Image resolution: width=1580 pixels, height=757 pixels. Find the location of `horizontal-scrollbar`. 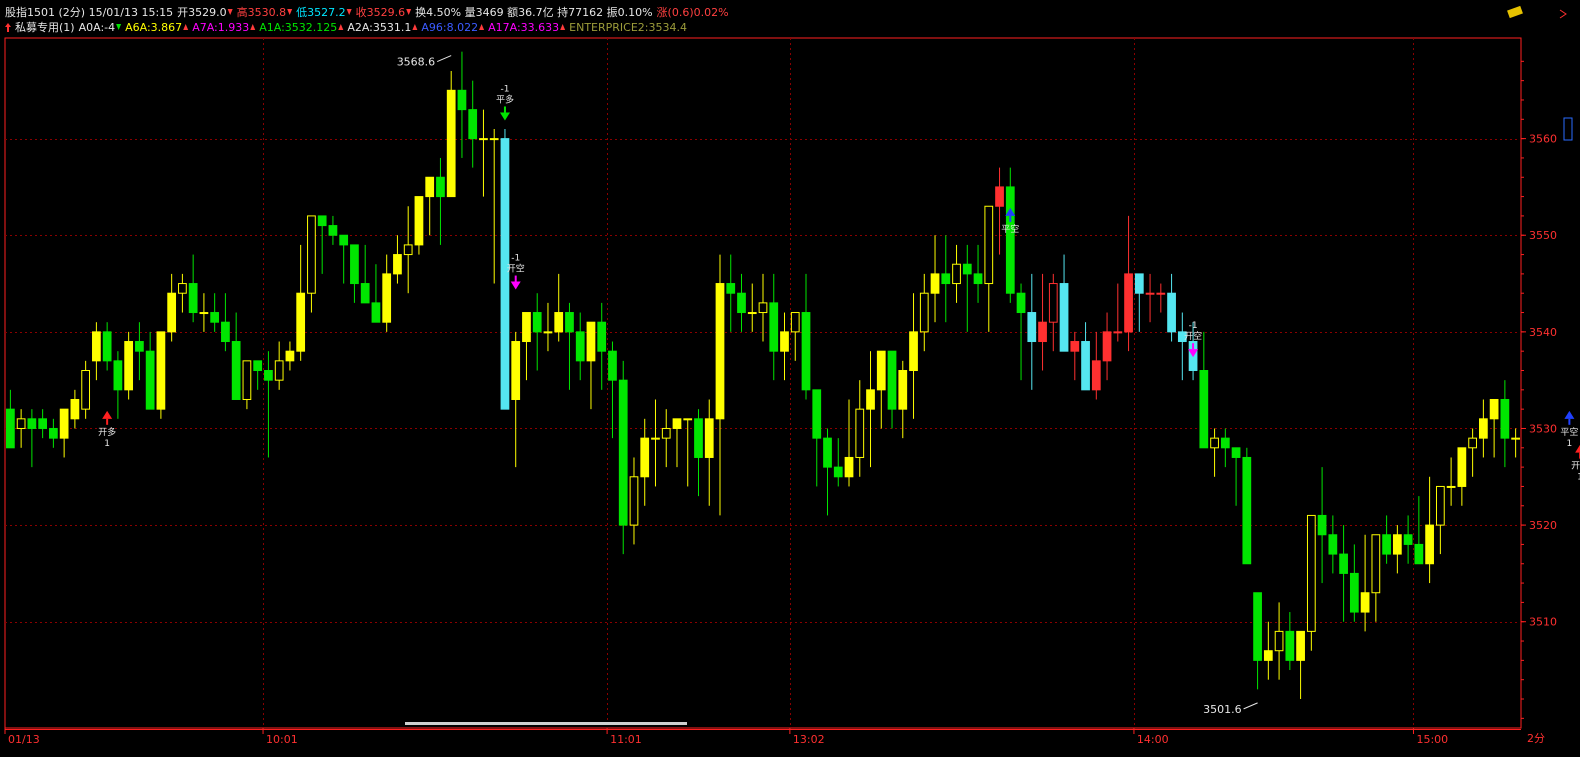

horizontal-scrollbar is located at coordinates (546, 723).